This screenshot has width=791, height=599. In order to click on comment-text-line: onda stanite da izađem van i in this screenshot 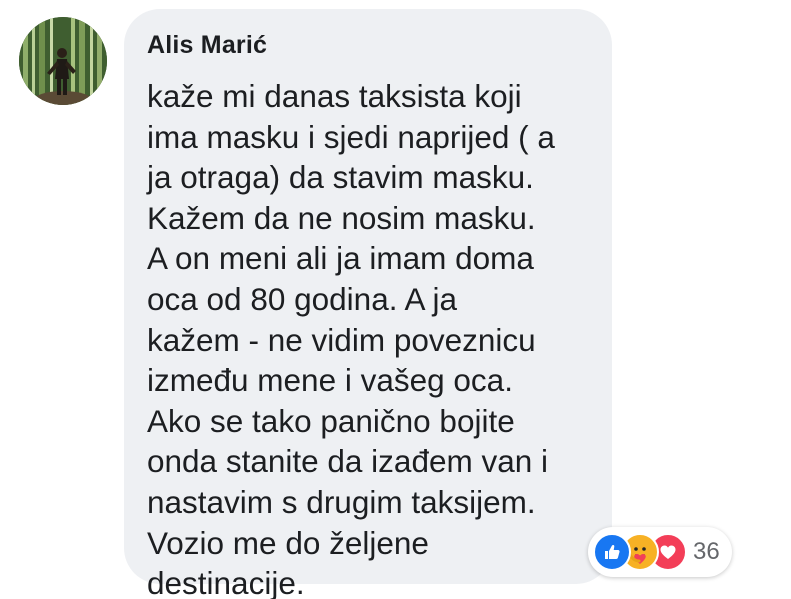, I will do `click(348, 461)`.